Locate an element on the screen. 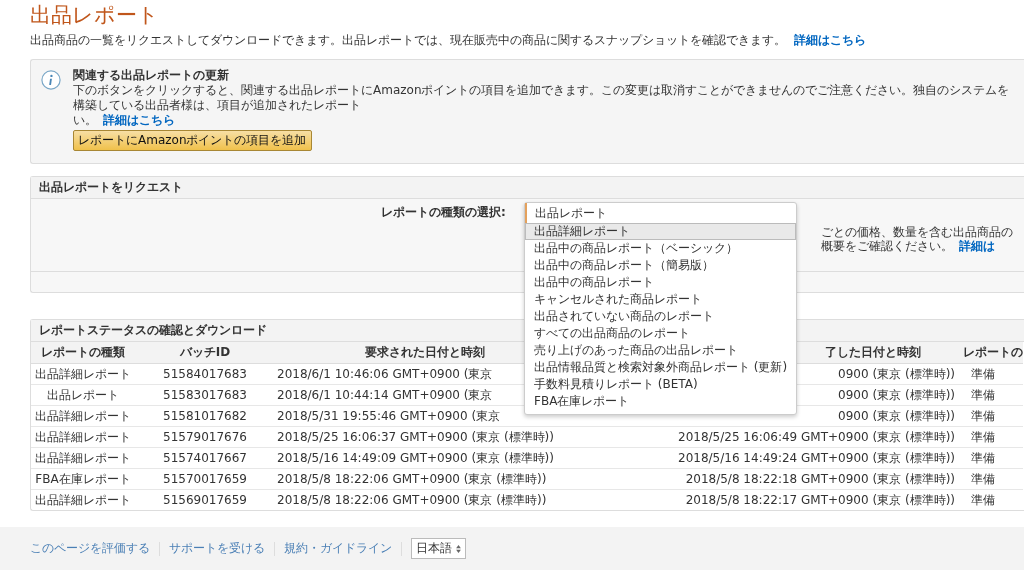 The image size is (1024, 570). dropdown-option: 出品中の商品レポート is located at coordinates (661, 282).